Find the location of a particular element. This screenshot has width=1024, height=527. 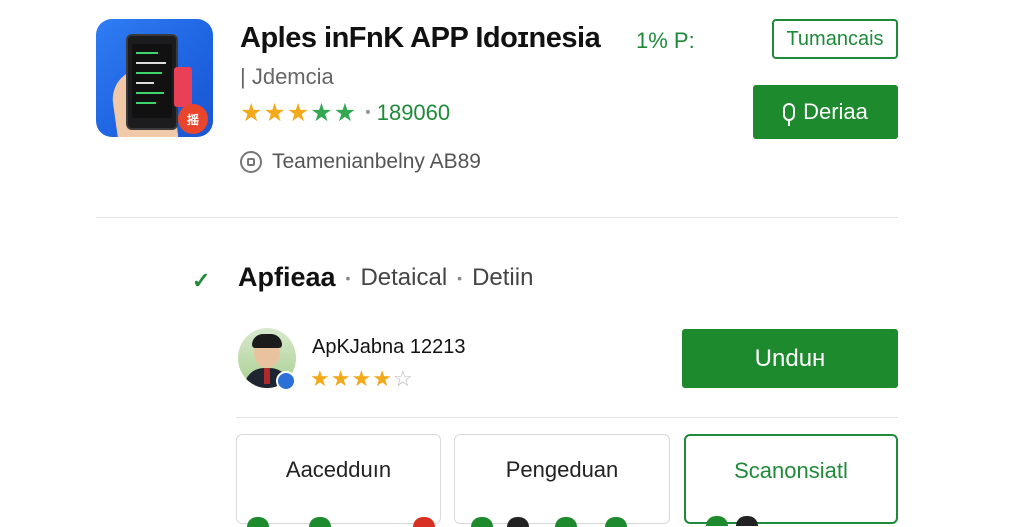

check-icon: ✓ is located at coordinates (201, 280).